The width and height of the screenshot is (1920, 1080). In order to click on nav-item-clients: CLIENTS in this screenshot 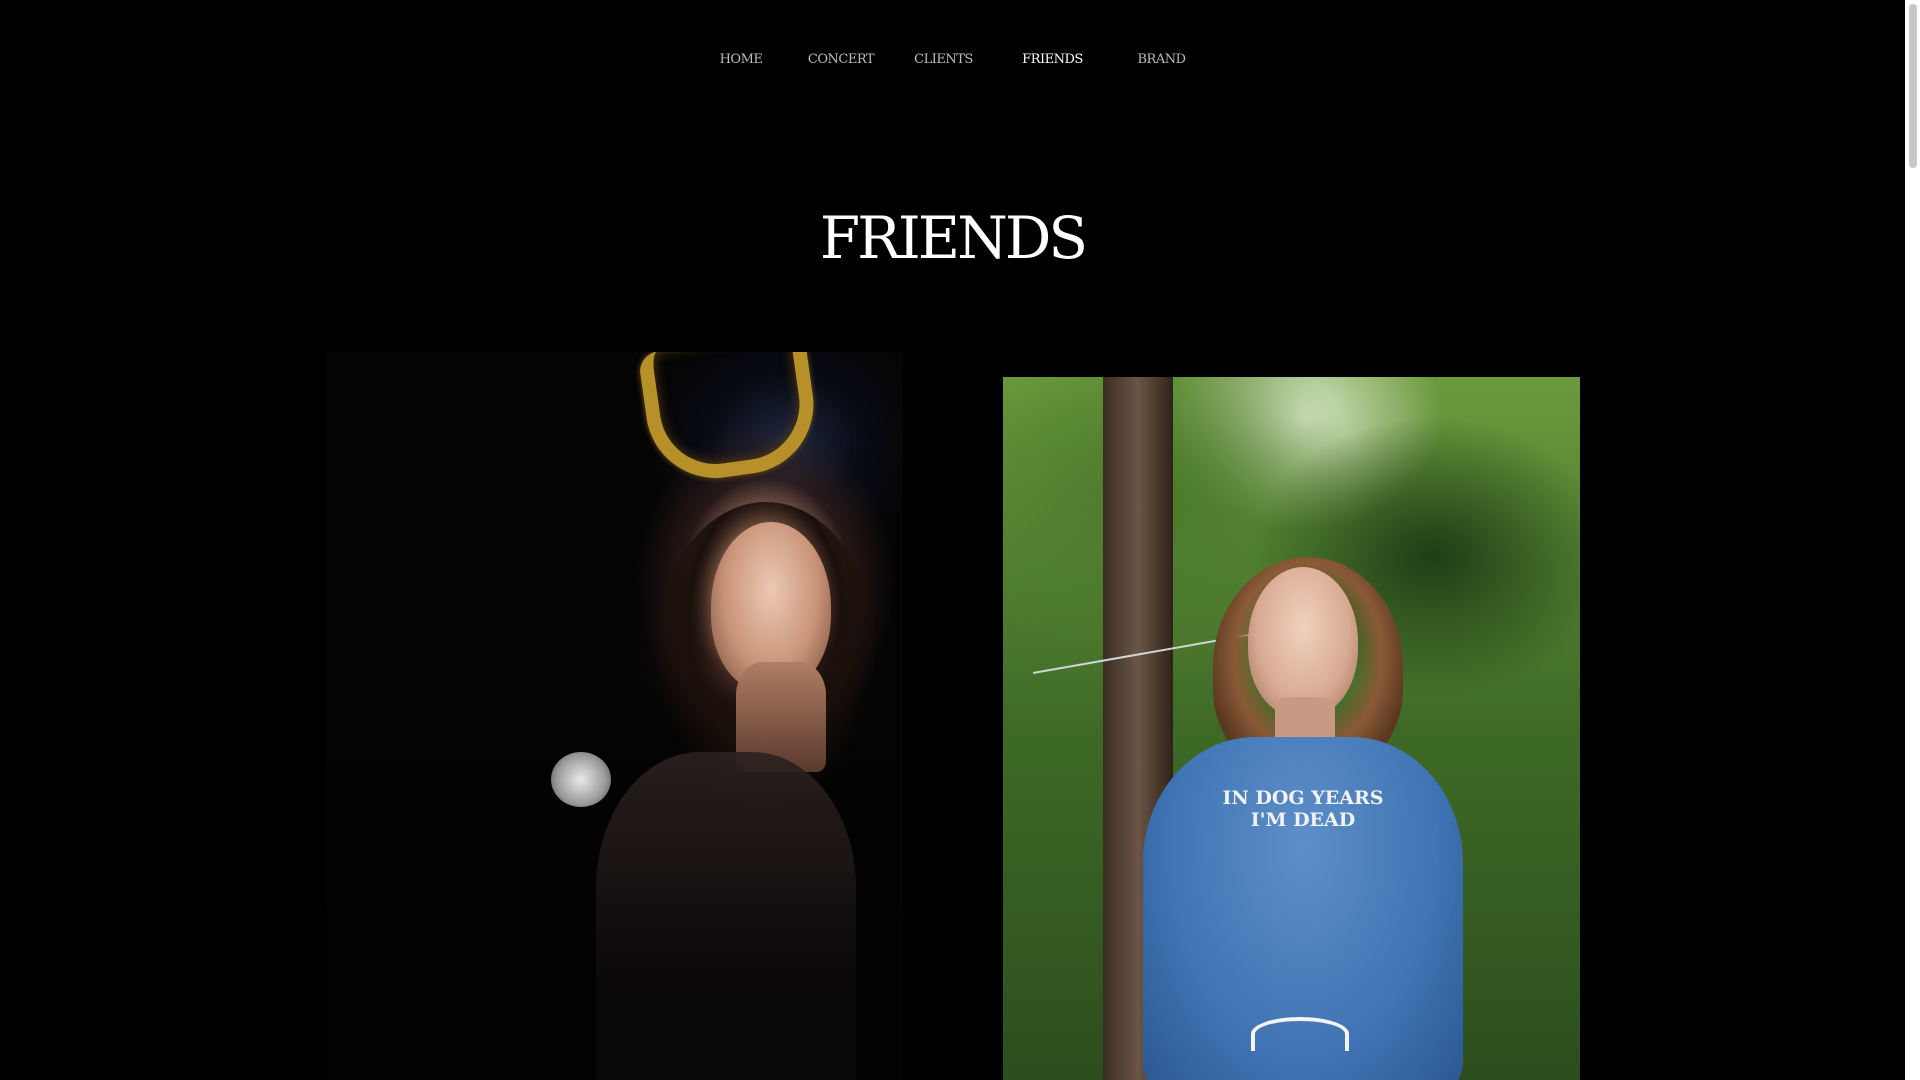, I will do `click(944, 59)`.